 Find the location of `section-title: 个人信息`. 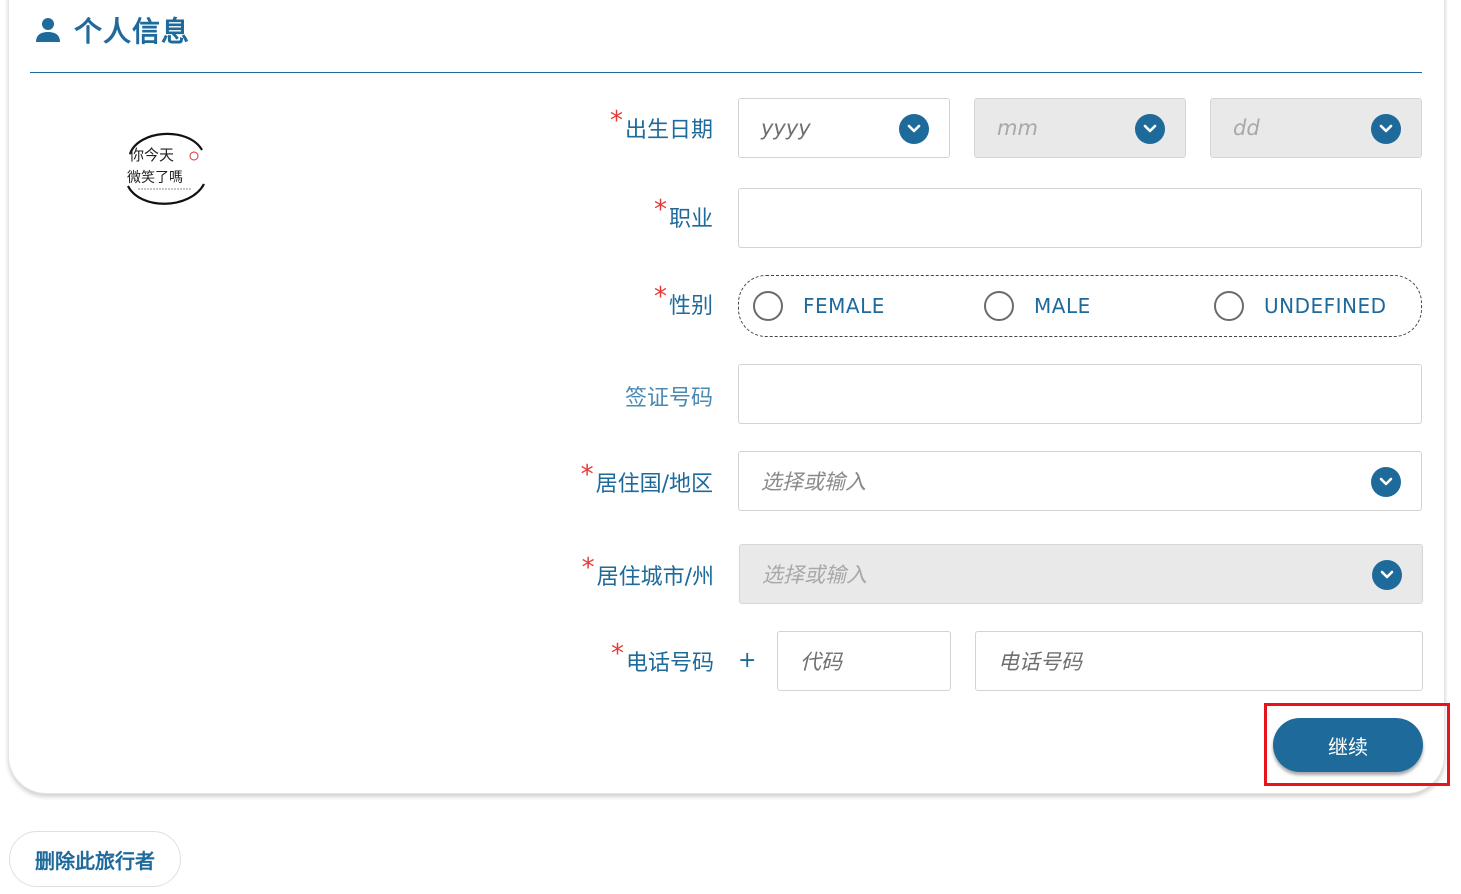

section-title: 个人信息 is located at coordinates (132, 31).